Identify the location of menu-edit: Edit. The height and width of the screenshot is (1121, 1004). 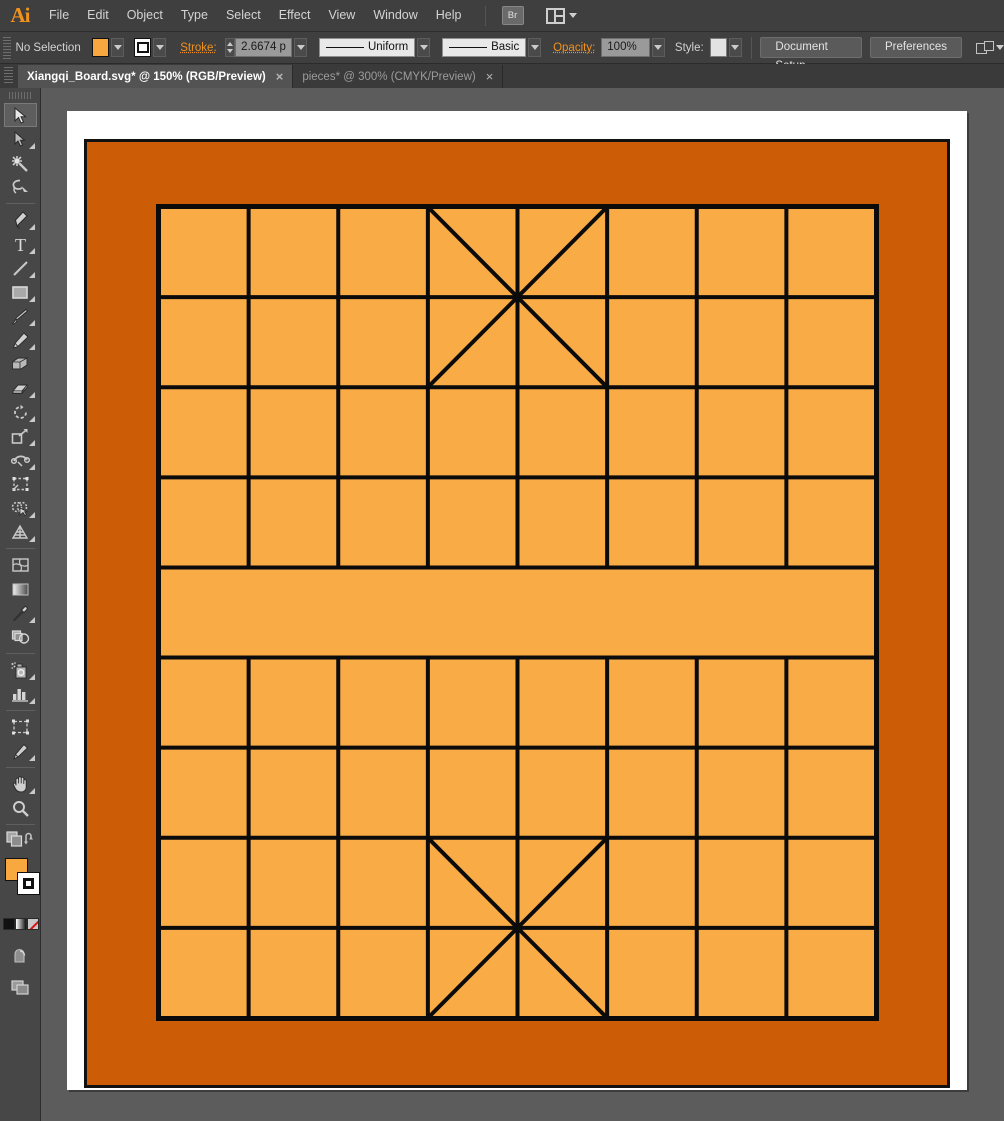
(98, 15).